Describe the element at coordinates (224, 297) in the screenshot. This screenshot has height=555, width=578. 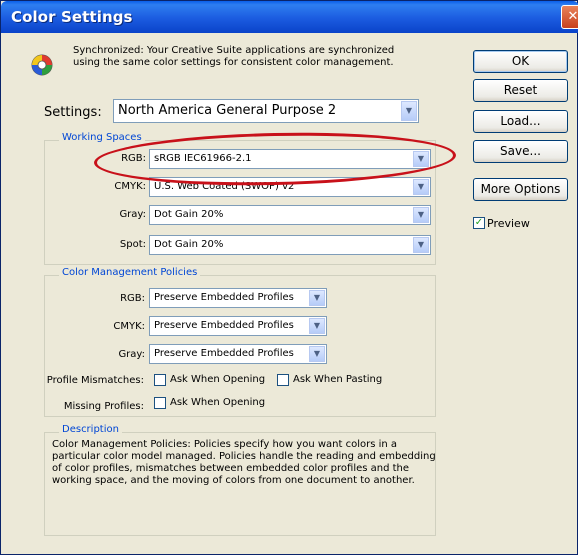
I see `rgb-policy-value: Preserve Embedded Profiles` at that location.